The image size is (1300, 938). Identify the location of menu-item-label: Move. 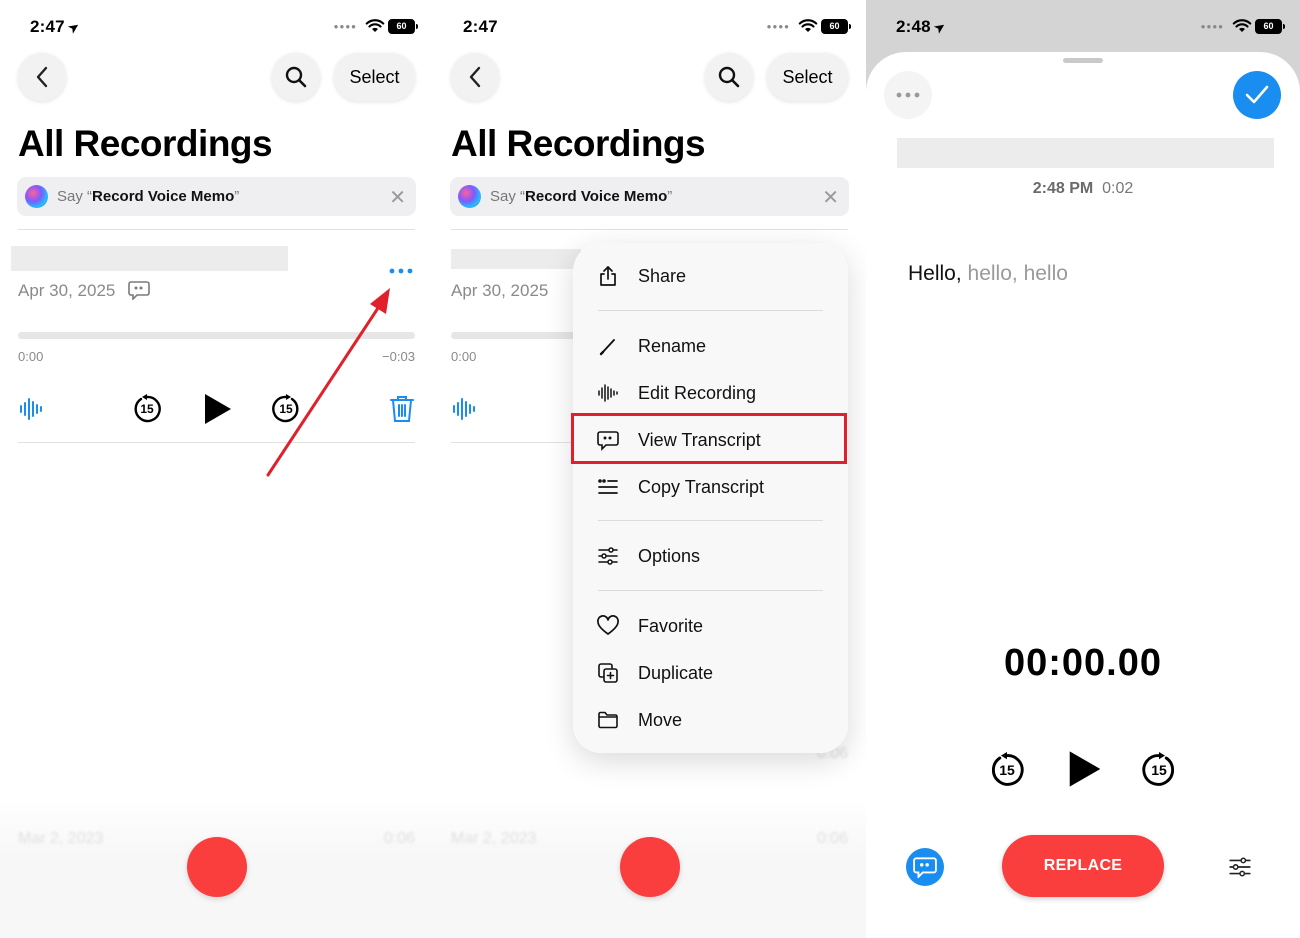
(660, 720).